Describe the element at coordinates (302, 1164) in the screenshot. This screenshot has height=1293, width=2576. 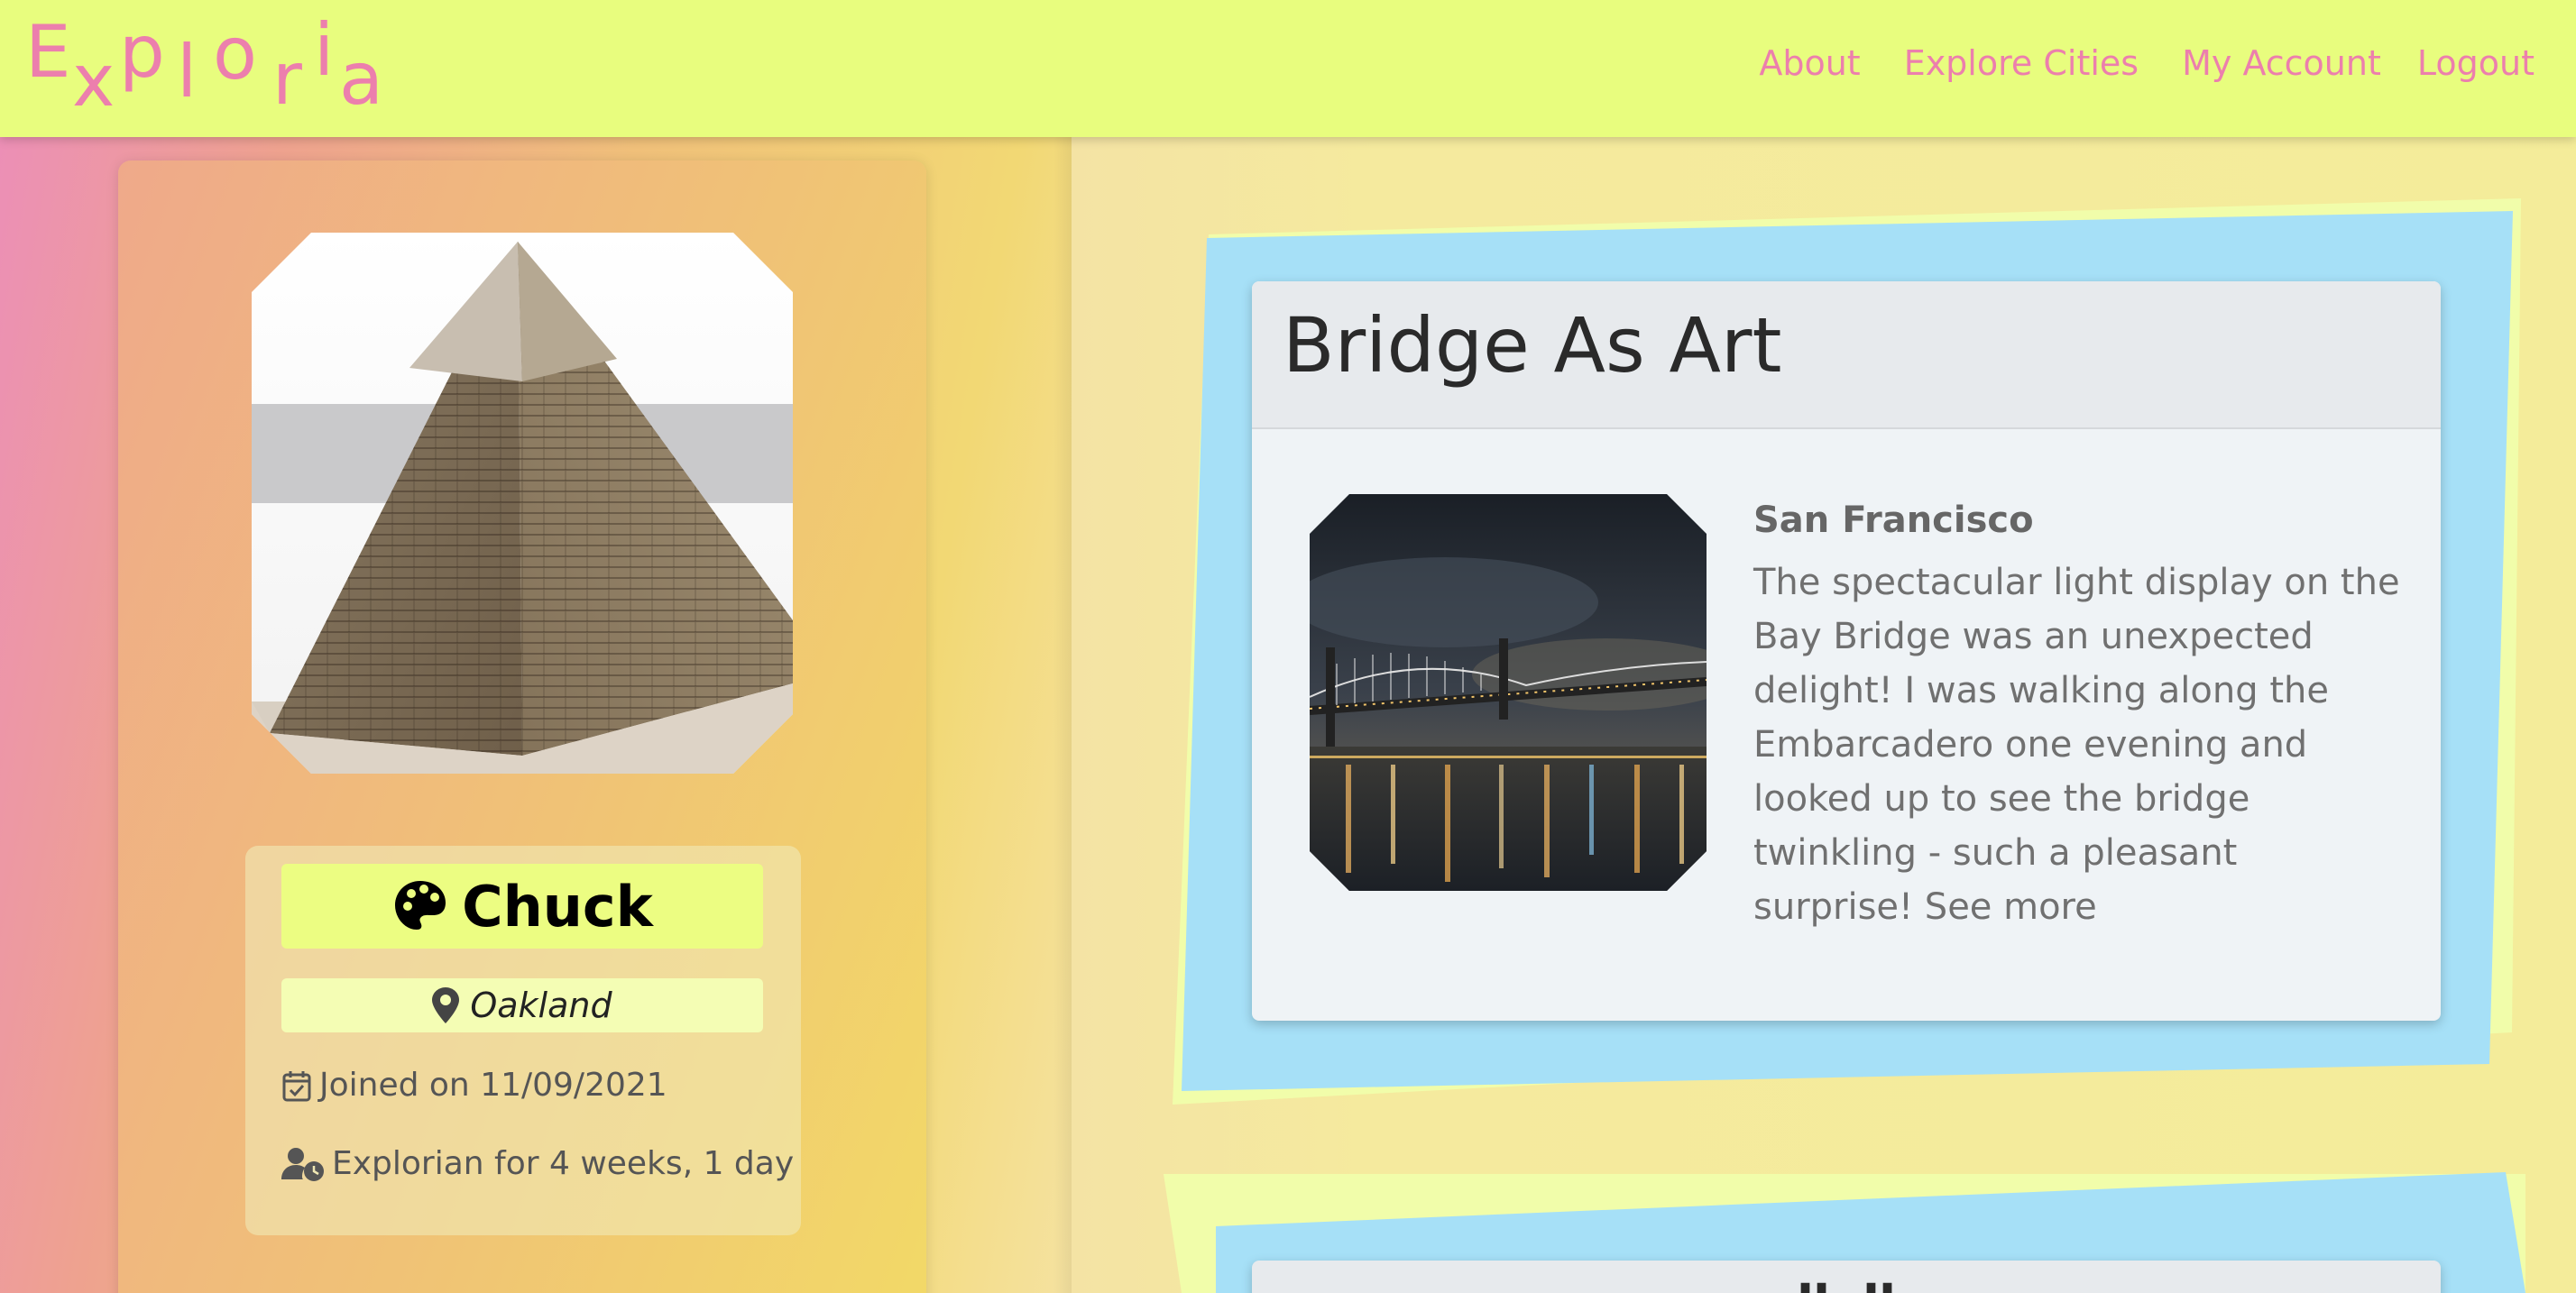
I see `user-clock-icon` at that location.